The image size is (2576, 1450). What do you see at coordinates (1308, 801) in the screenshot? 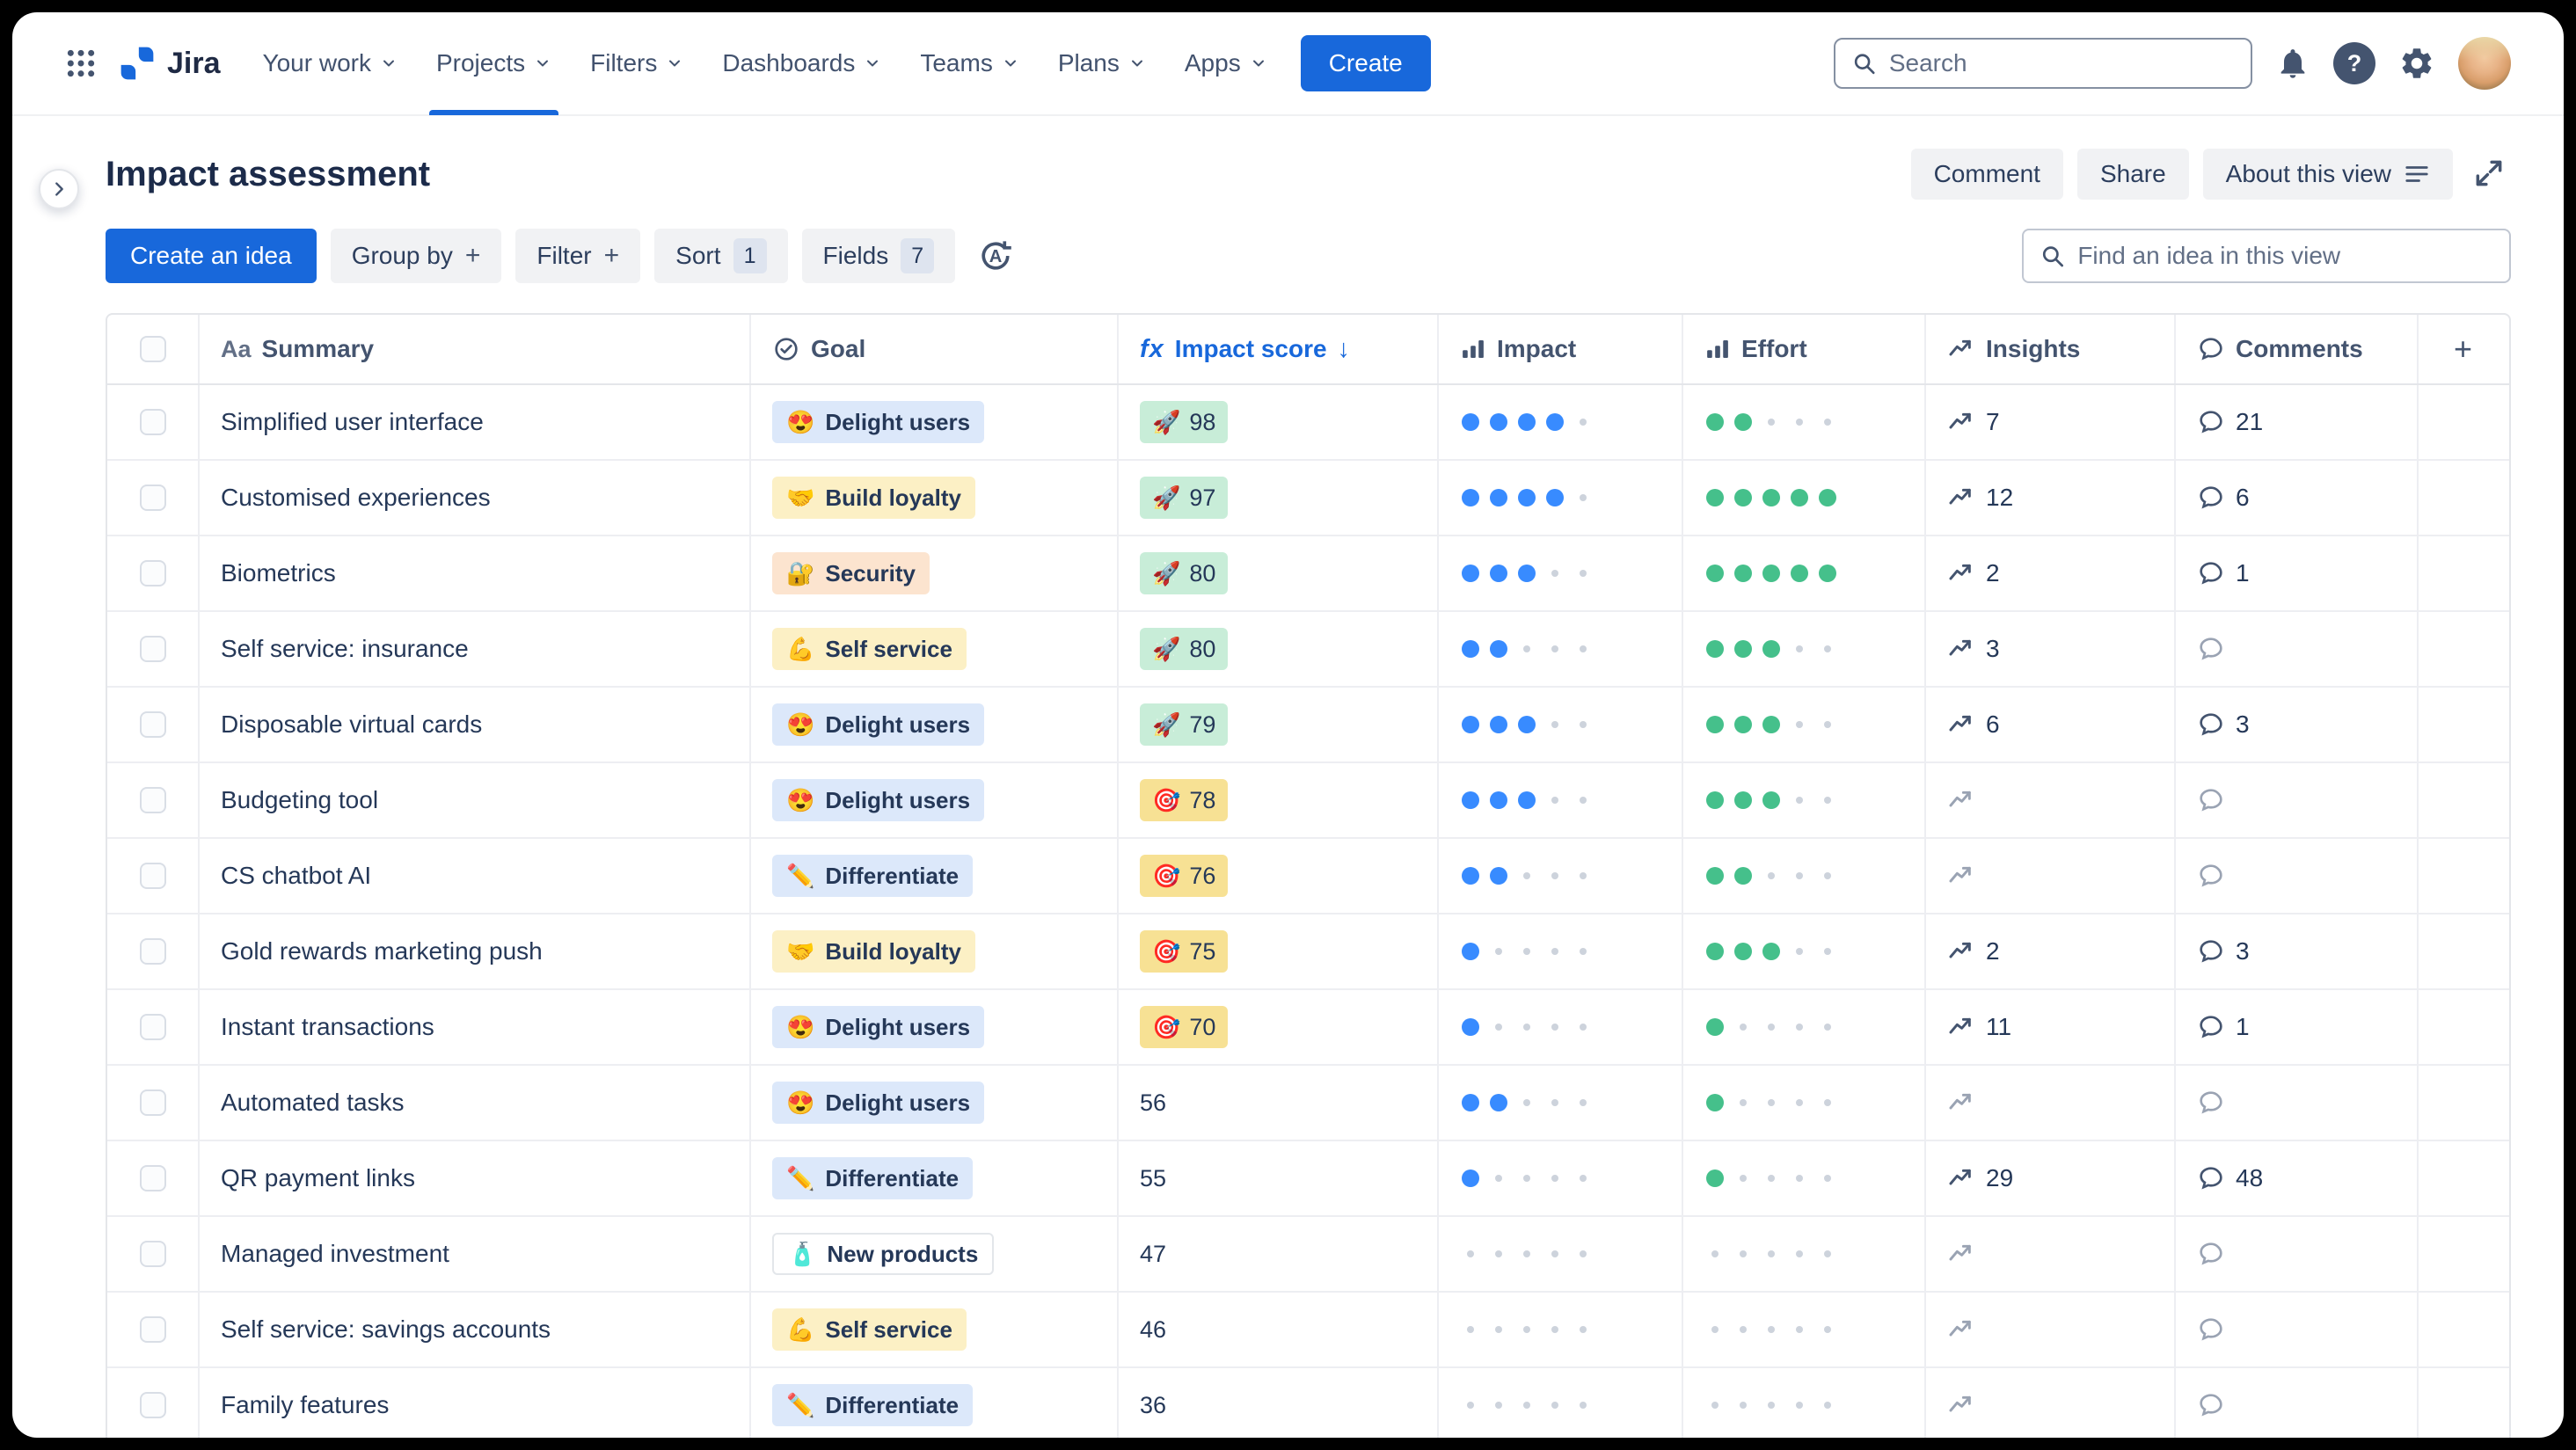
I see `table-row: Budgeting tool 😍 Delight users 🎯 78` at bounding box center [1308, 801].